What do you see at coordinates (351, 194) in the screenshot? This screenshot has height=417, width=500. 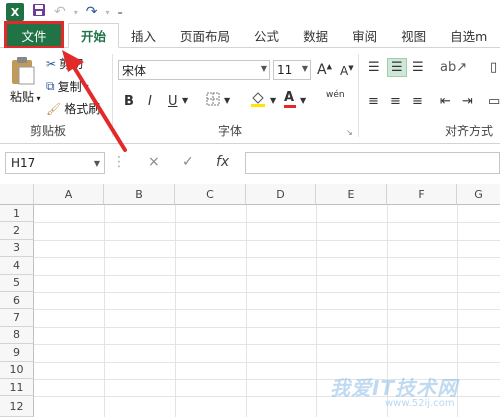 I see `column-header: E` at bounding box center [351, 194].